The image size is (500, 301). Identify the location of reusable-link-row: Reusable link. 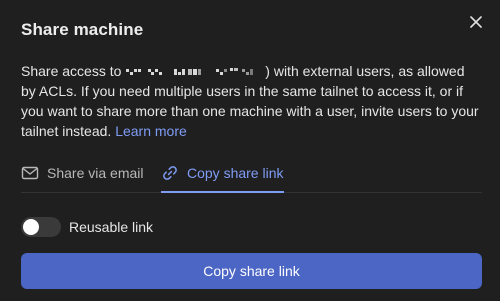
(87, 227).